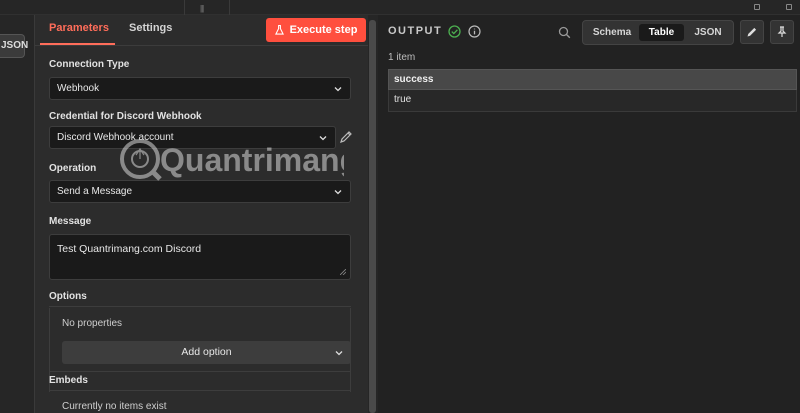 The width and height of the screenshot is (800, 413). Describe the element at coordinates (343, 272) in the screenshot. I see `resize-handle-icon` at that location.